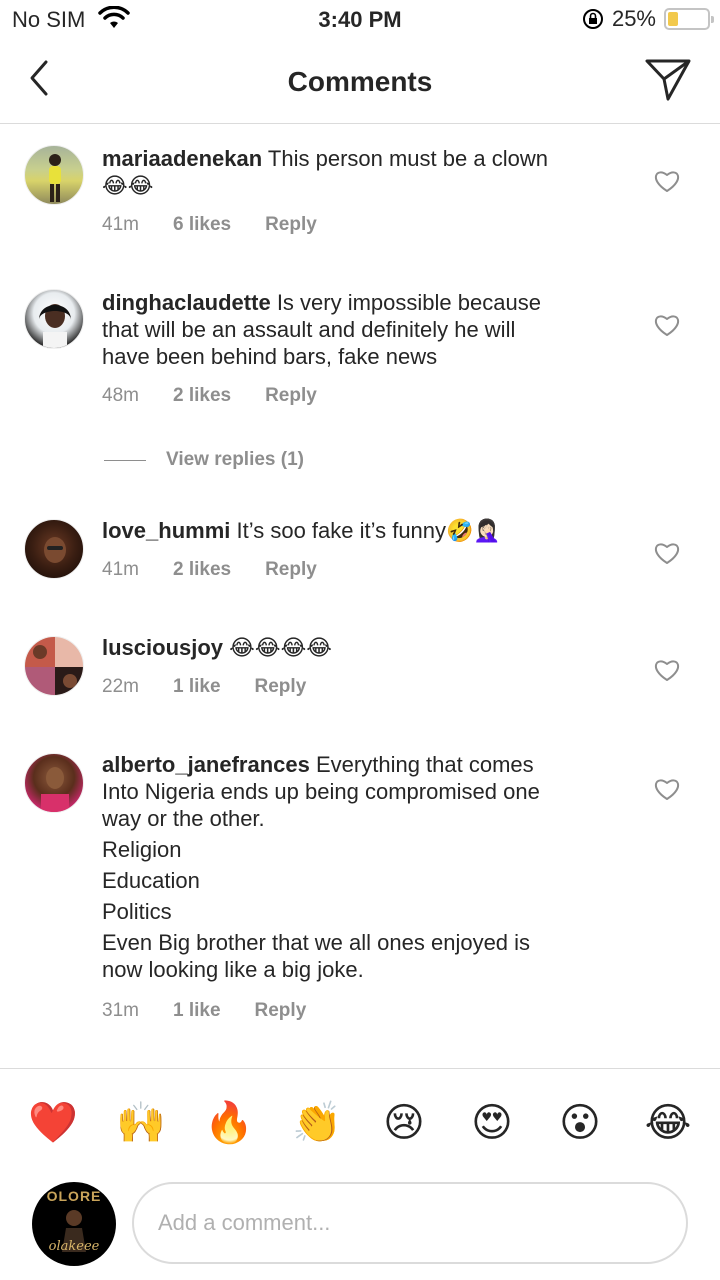 Image resolution: width=720 pixels, height=1280 pixels. Describe the element at coordinates (580, 1123) in the screenshot. I see `emoji-surprised-button: 😮` at that location.